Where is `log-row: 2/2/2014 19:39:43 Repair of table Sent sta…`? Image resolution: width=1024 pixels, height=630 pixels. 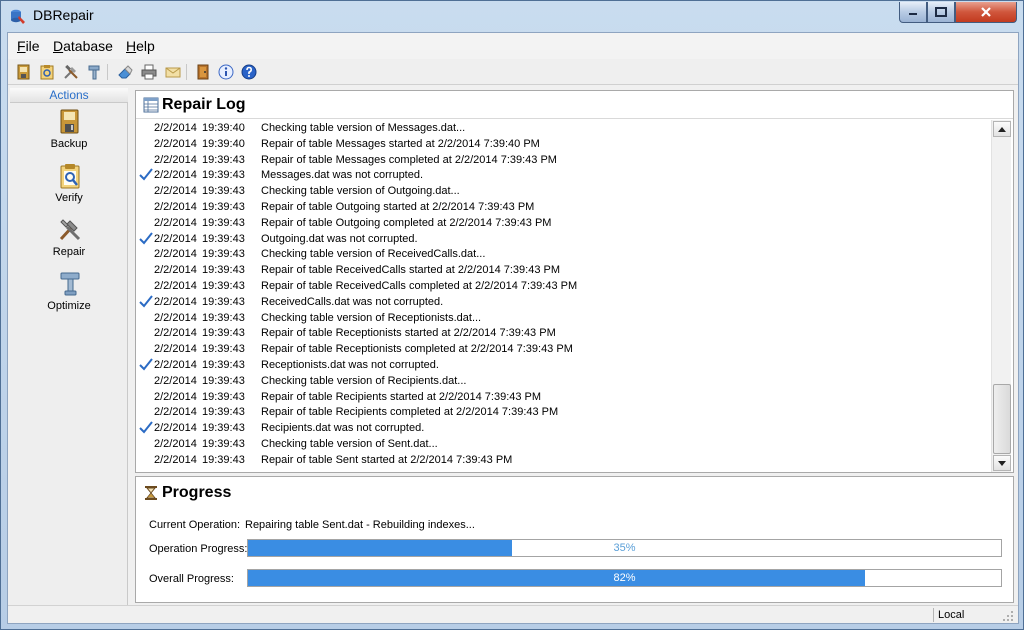
log-row: 2/2/2014 19:39:43 Repair of table Sent sta… is located at coordinates (564, 461).